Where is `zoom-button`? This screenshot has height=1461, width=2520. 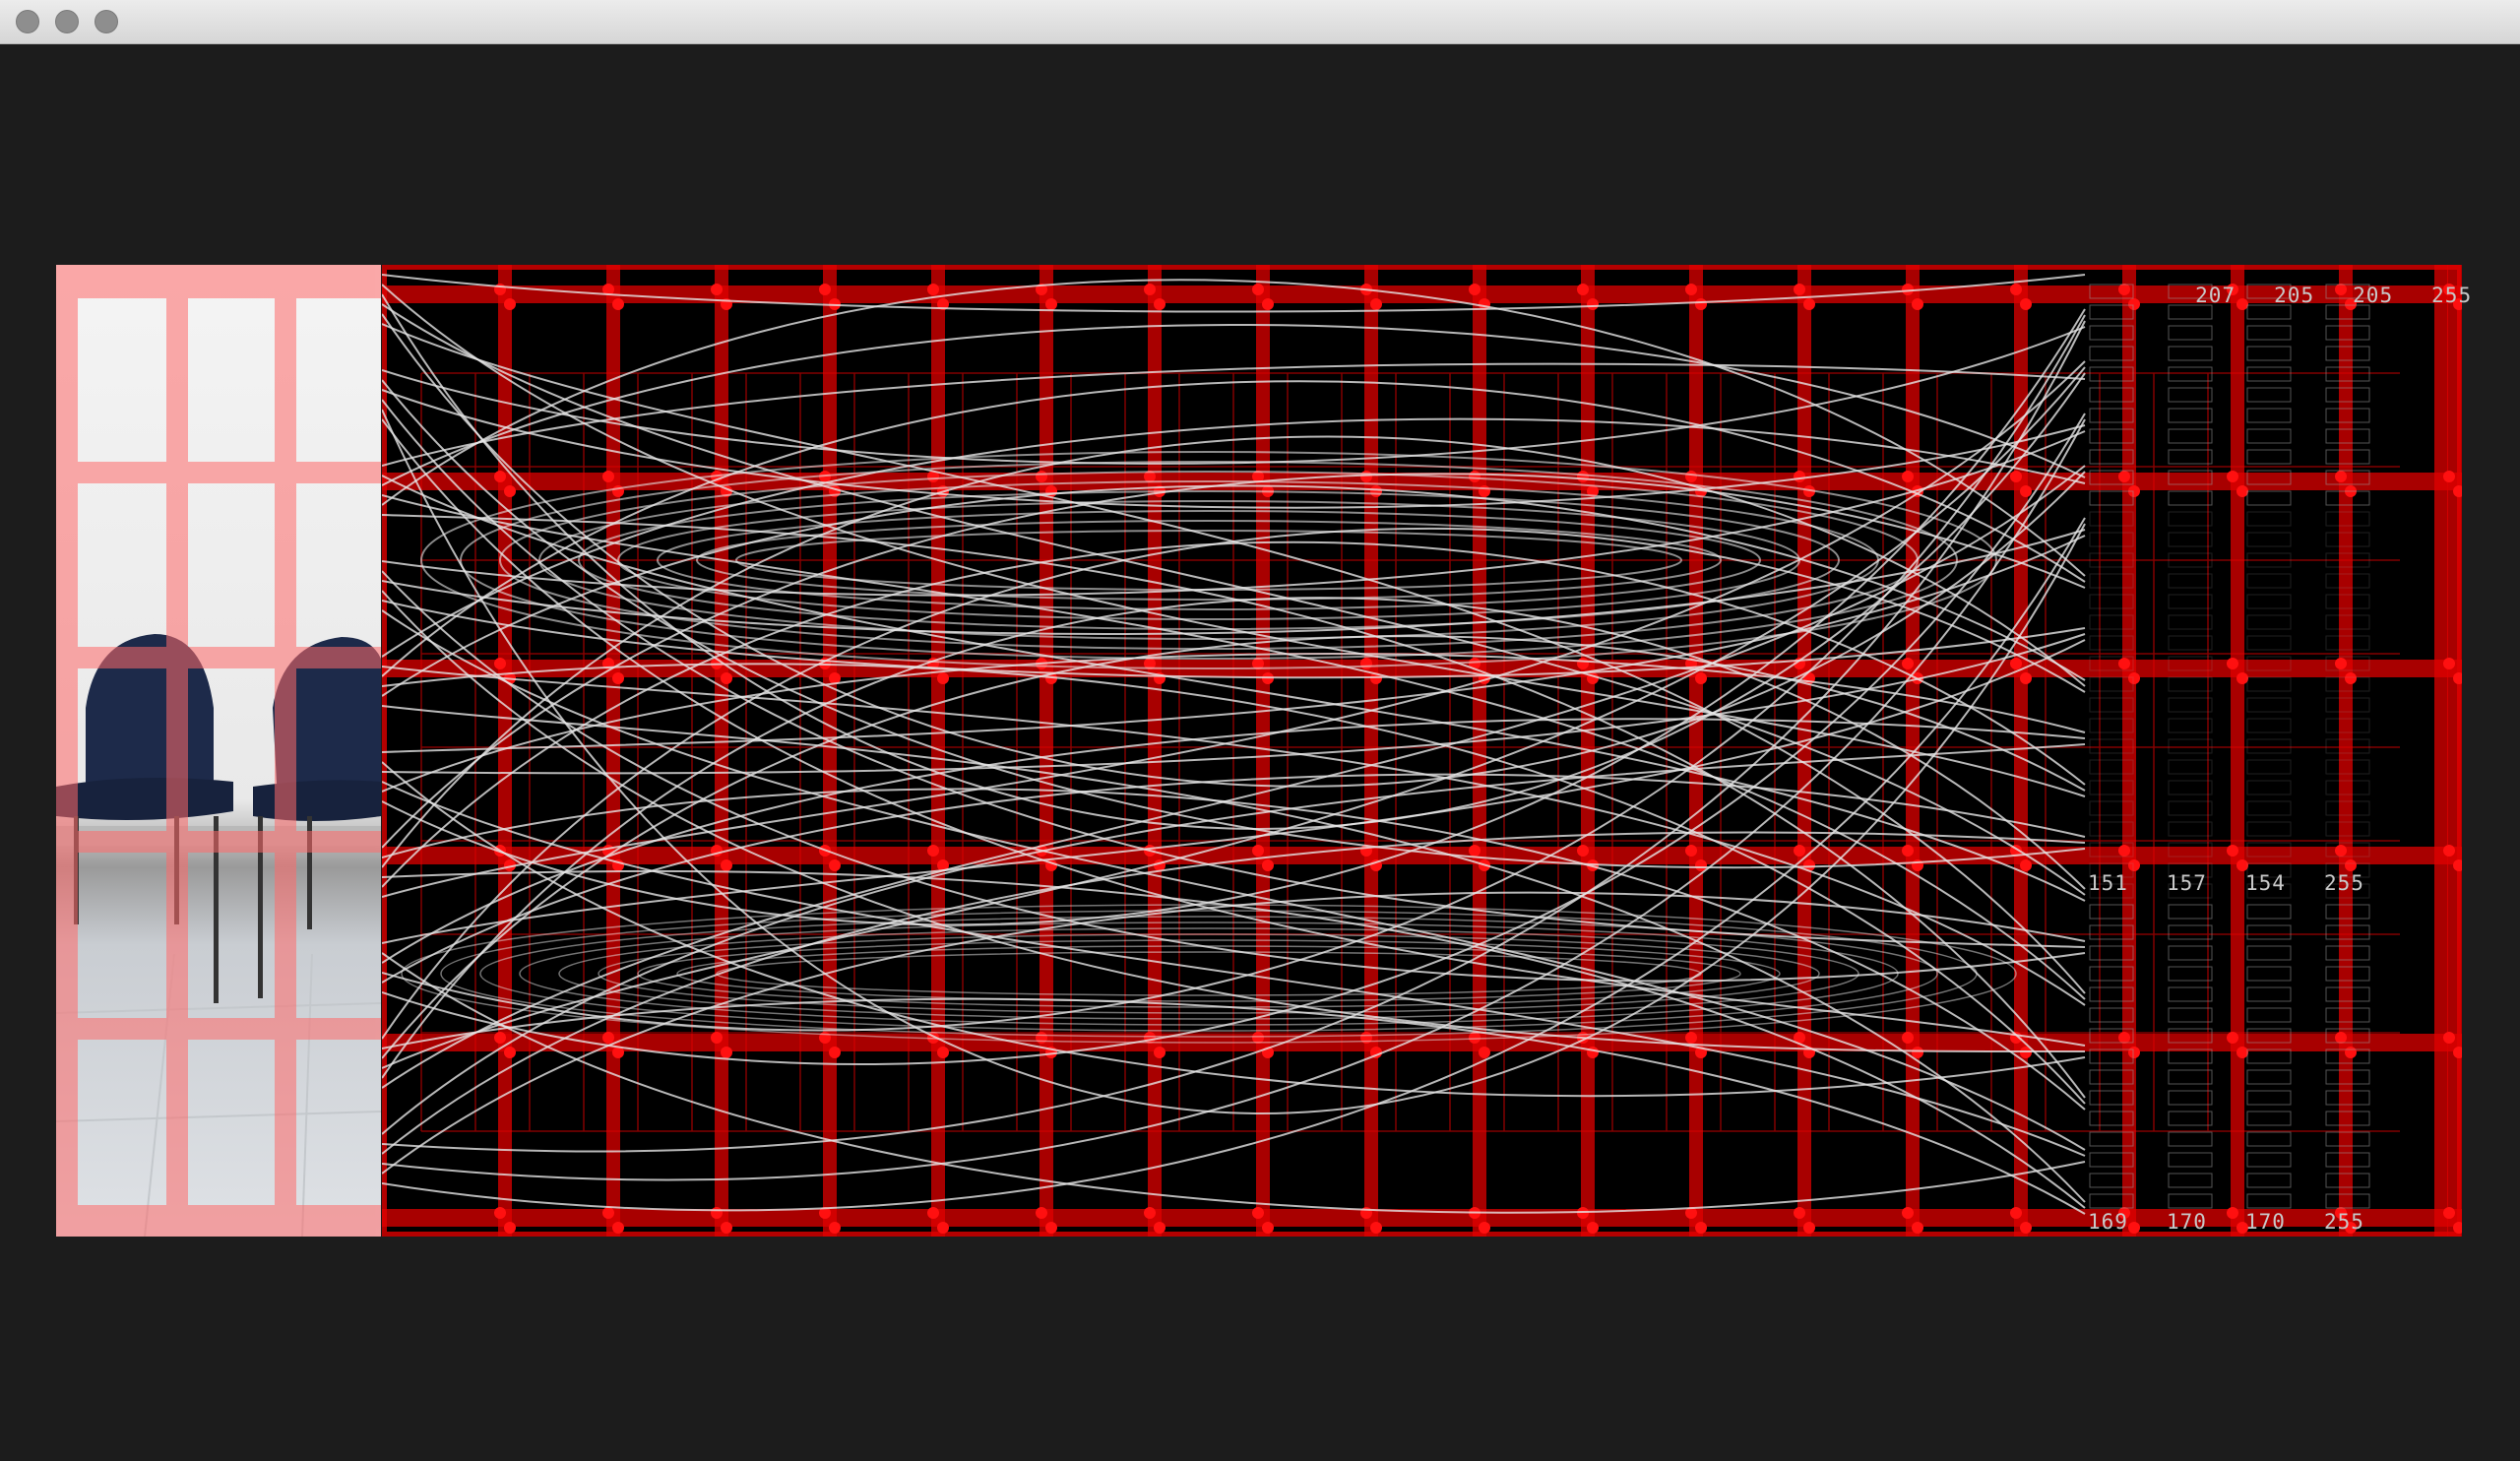 zoom-button is located at coordinates (106, 21).